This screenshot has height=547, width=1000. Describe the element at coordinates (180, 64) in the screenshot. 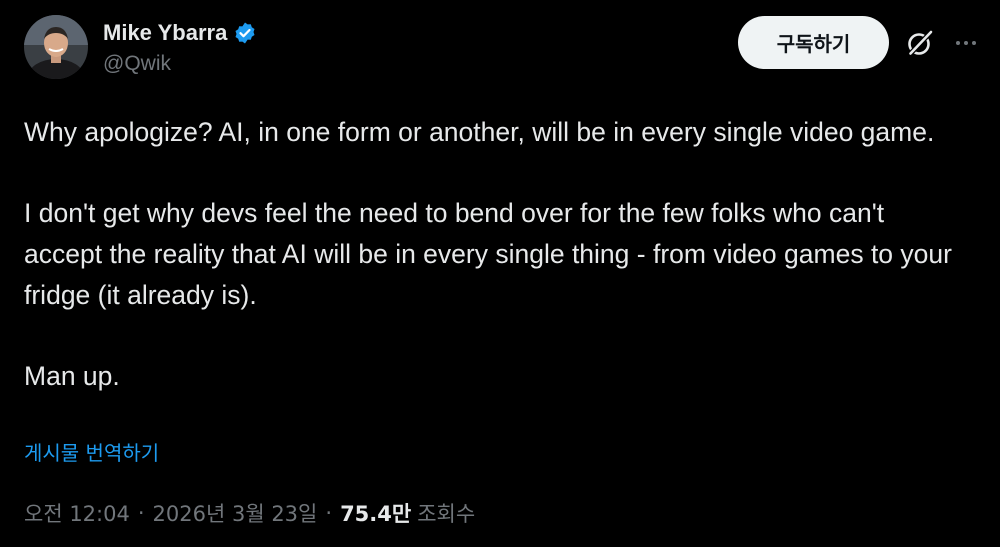

I see `handle: @Qwik` at that location.